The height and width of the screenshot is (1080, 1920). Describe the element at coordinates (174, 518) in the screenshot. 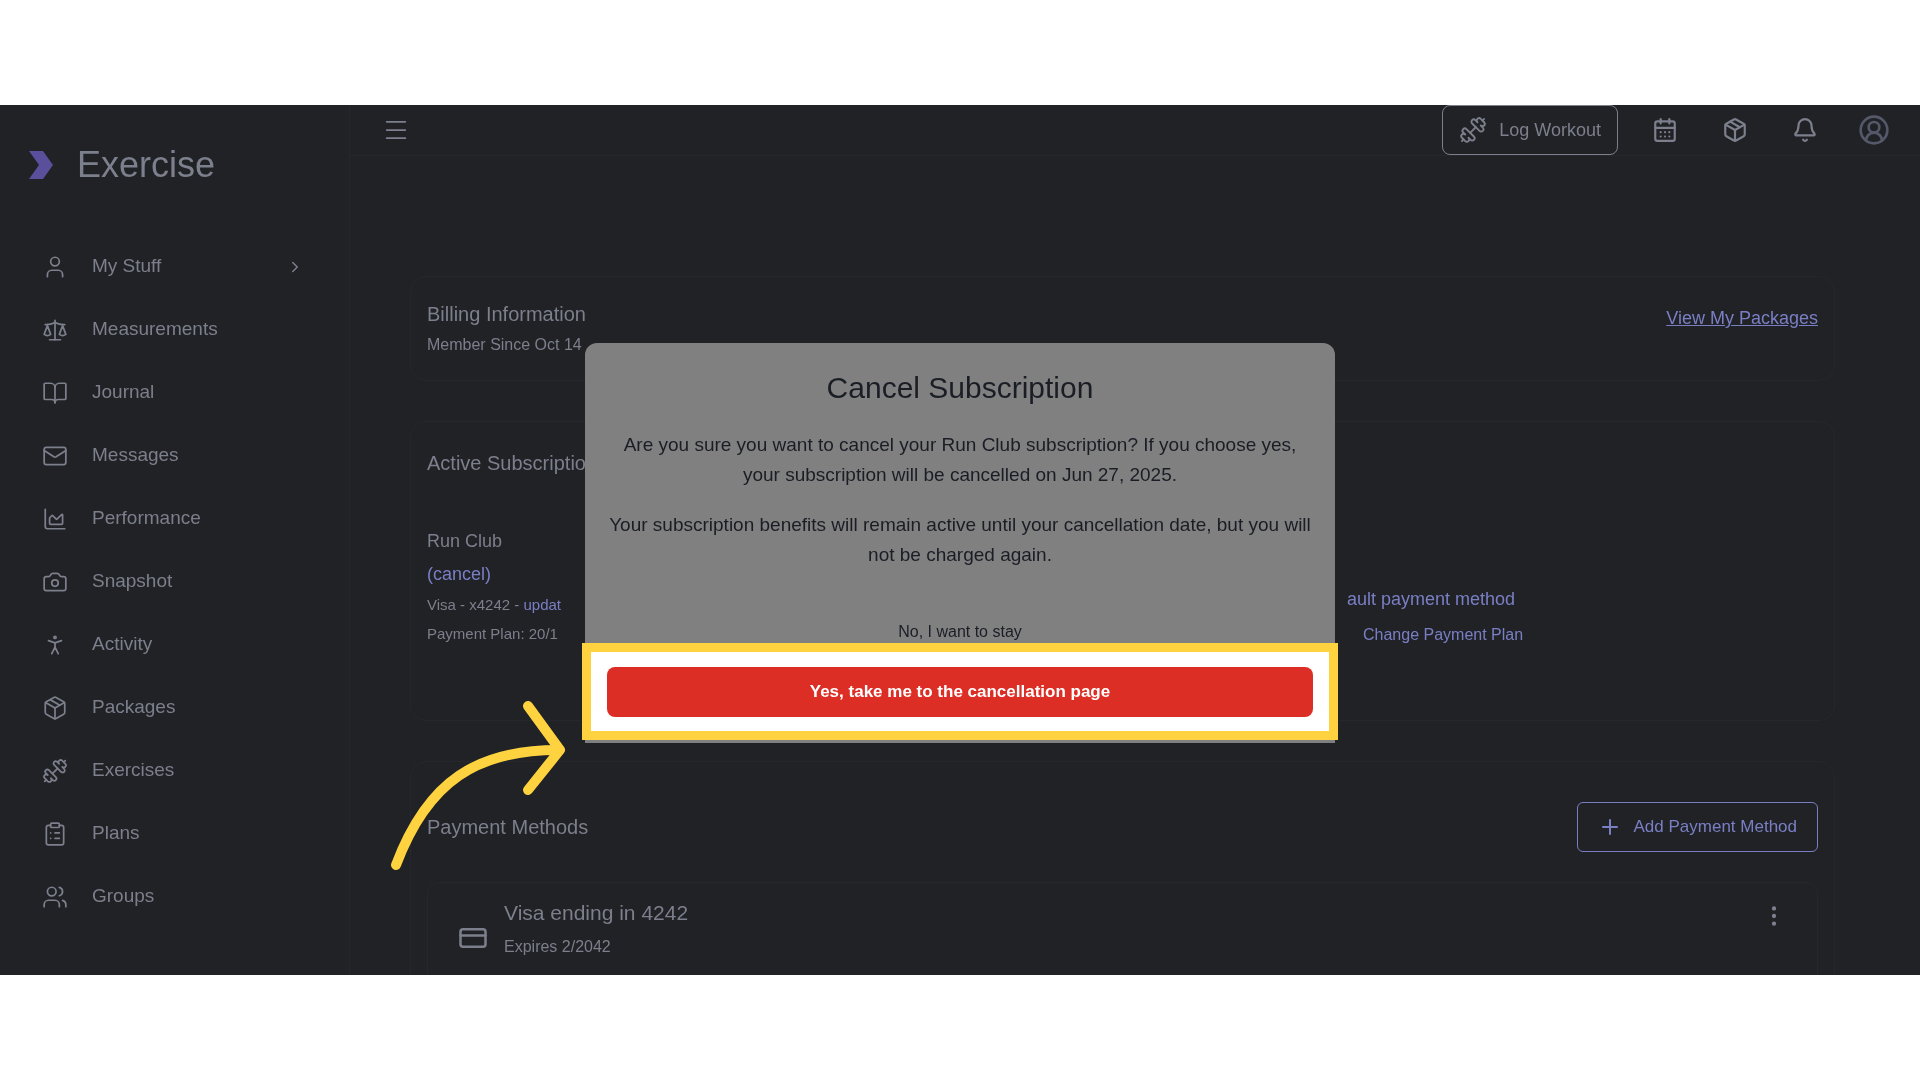

I see `sidebar-item: Performance` at that location.